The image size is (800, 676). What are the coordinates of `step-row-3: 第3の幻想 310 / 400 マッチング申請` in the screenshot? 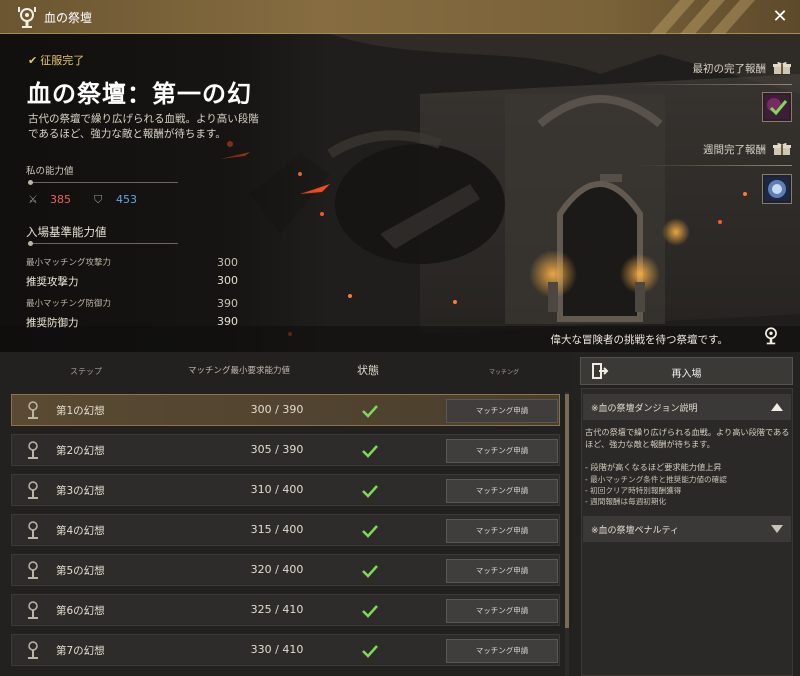 It's located at (285, 490).